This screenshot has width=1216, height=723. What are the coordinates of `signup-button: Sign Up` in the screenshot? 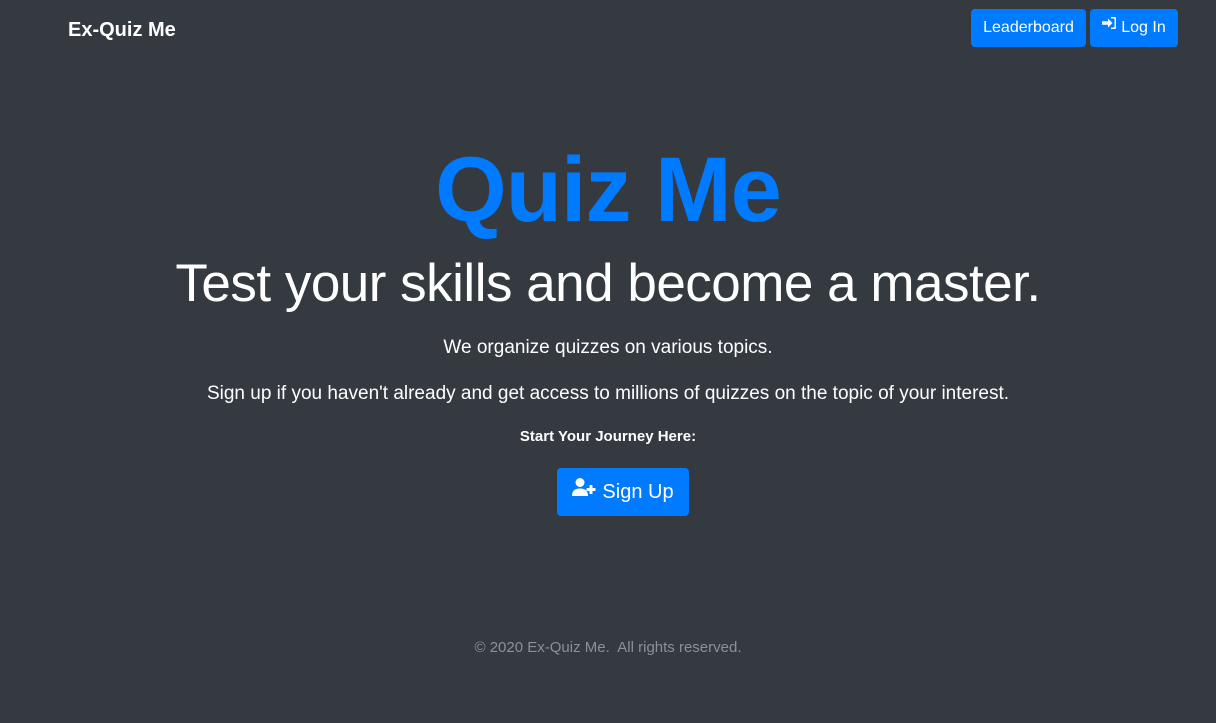 It's located at (623, 492).